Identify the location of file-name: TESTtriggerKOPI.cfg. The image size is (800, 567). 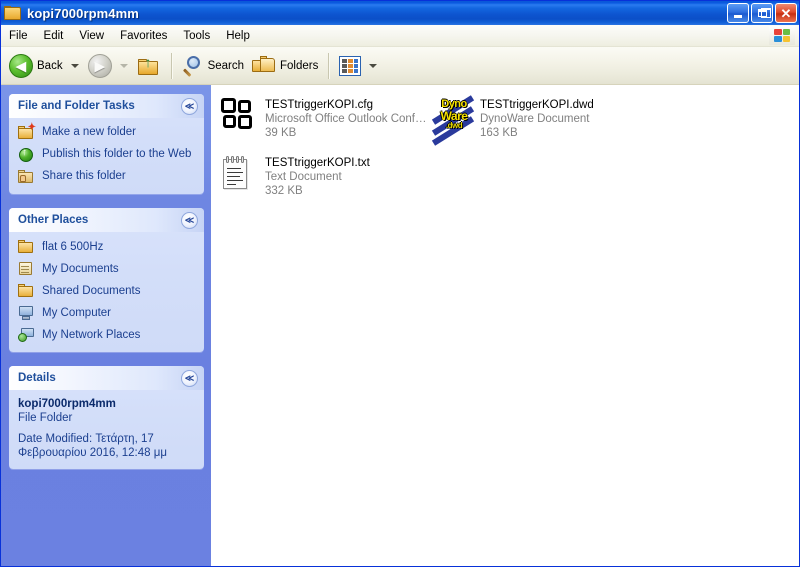
(319, 105).